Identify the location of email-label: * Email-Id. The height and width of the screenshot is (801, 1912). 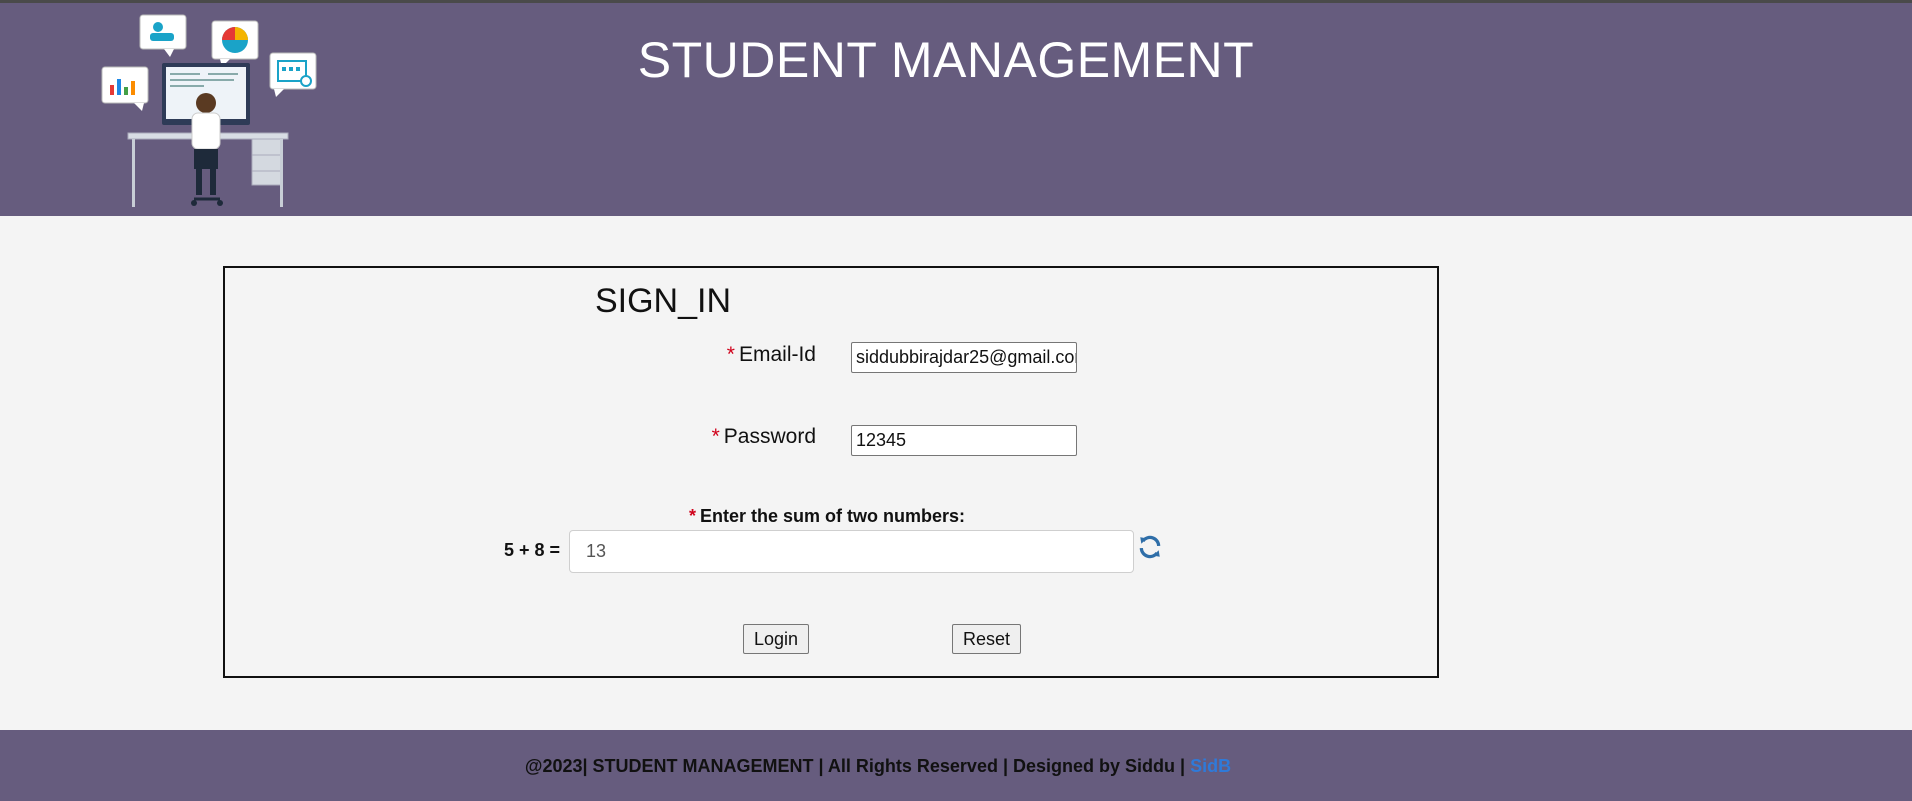
(666, 355).